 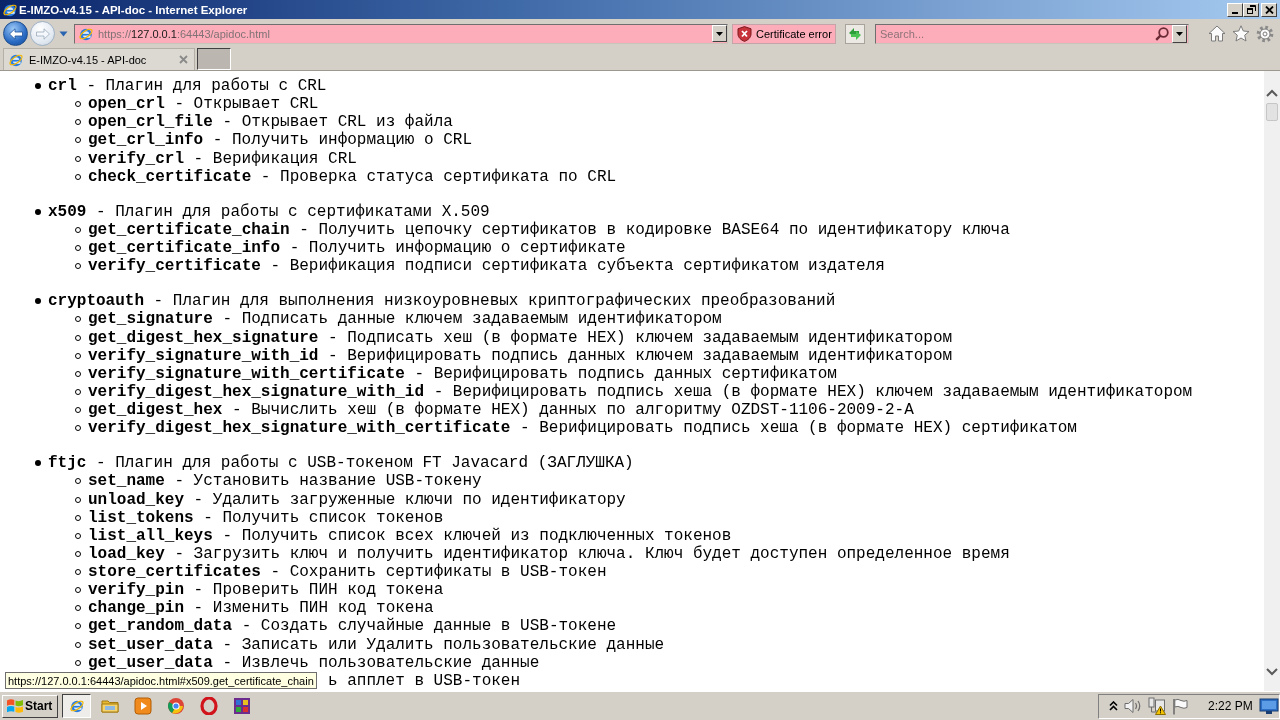 What do you see at coordinates (577, 266) in the screenshot?
I see `method-description: - Верификация подписи сертификата субъекта сертификатом издателя` at bounding box center [577, 266].